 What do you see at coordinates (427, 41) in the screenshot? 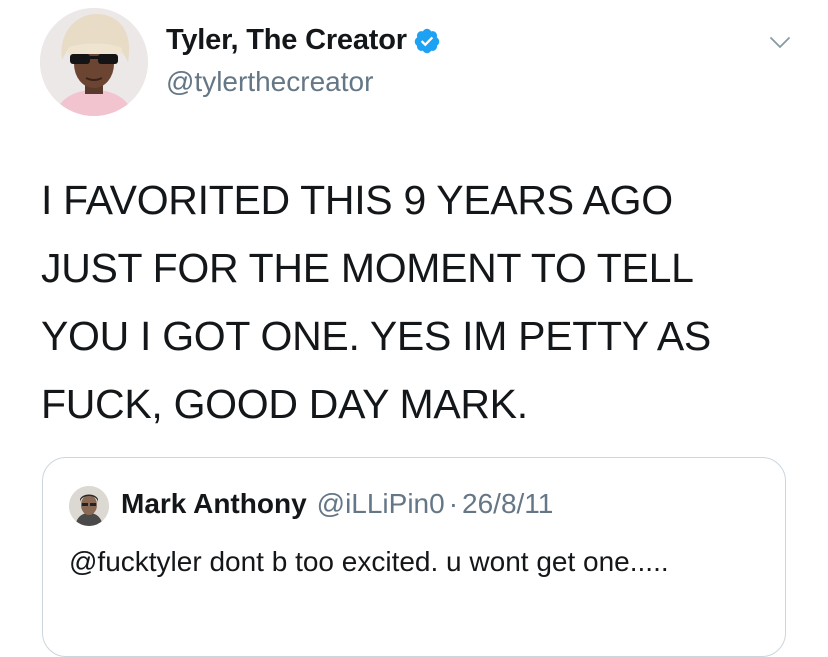
I see `verified-badge-icon` at bounding box center [427, 41].